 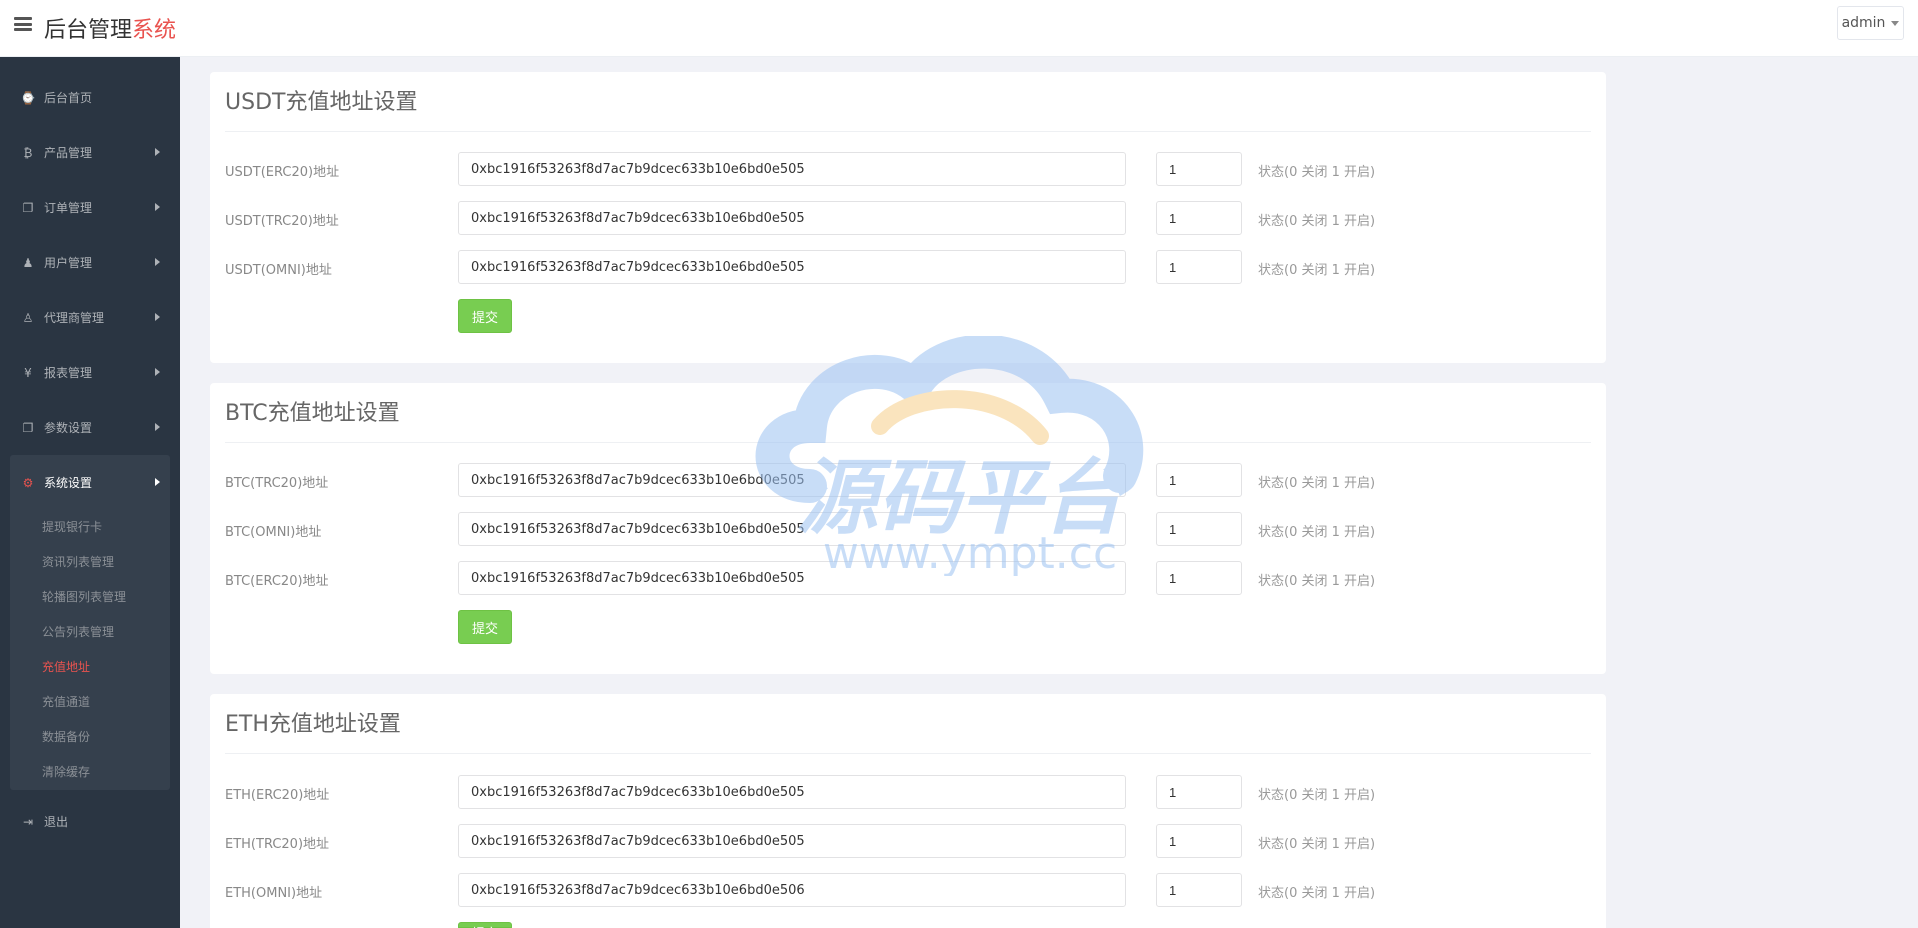 I want to click on usdt-erc20-status-input, so click(x=1199, y=169).